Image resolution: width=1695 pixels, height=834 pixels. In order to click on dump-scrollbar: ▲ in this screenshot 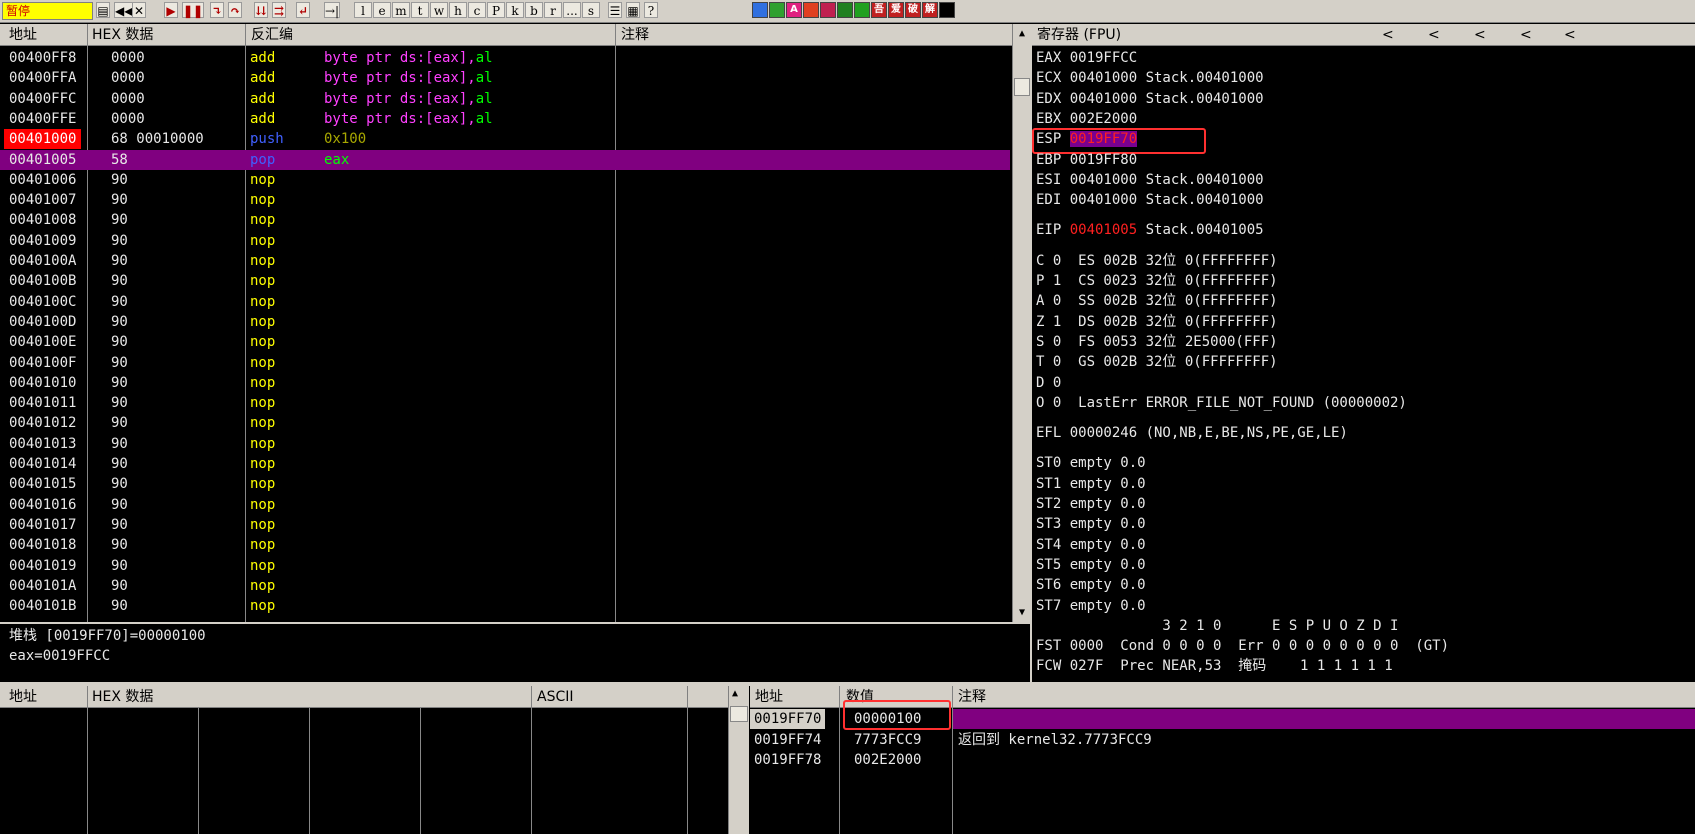, I will do `click(738, 760)`.